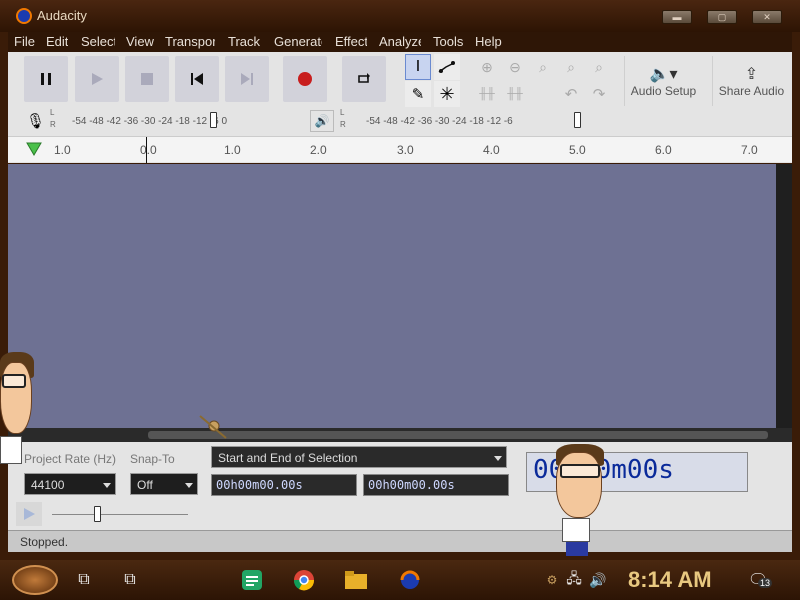 Image resolution: width=800 pixels, height=600 pixels. Describe the element at coordinates (284, 485) in the screenshot. I see `selection-start-time: 00h00m00.00s` at that location.